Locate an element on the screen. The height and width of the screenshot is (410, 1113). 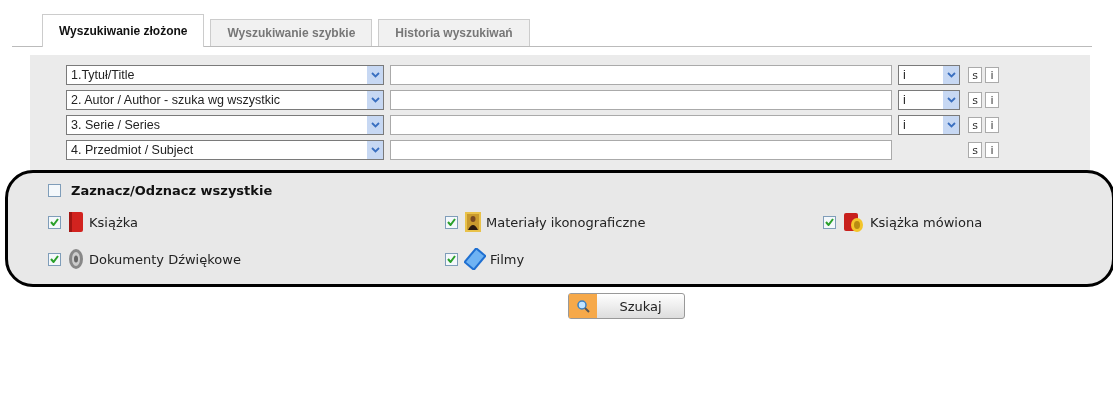
tab: Historia wyszukiwań is located at coordinates (454, 32).